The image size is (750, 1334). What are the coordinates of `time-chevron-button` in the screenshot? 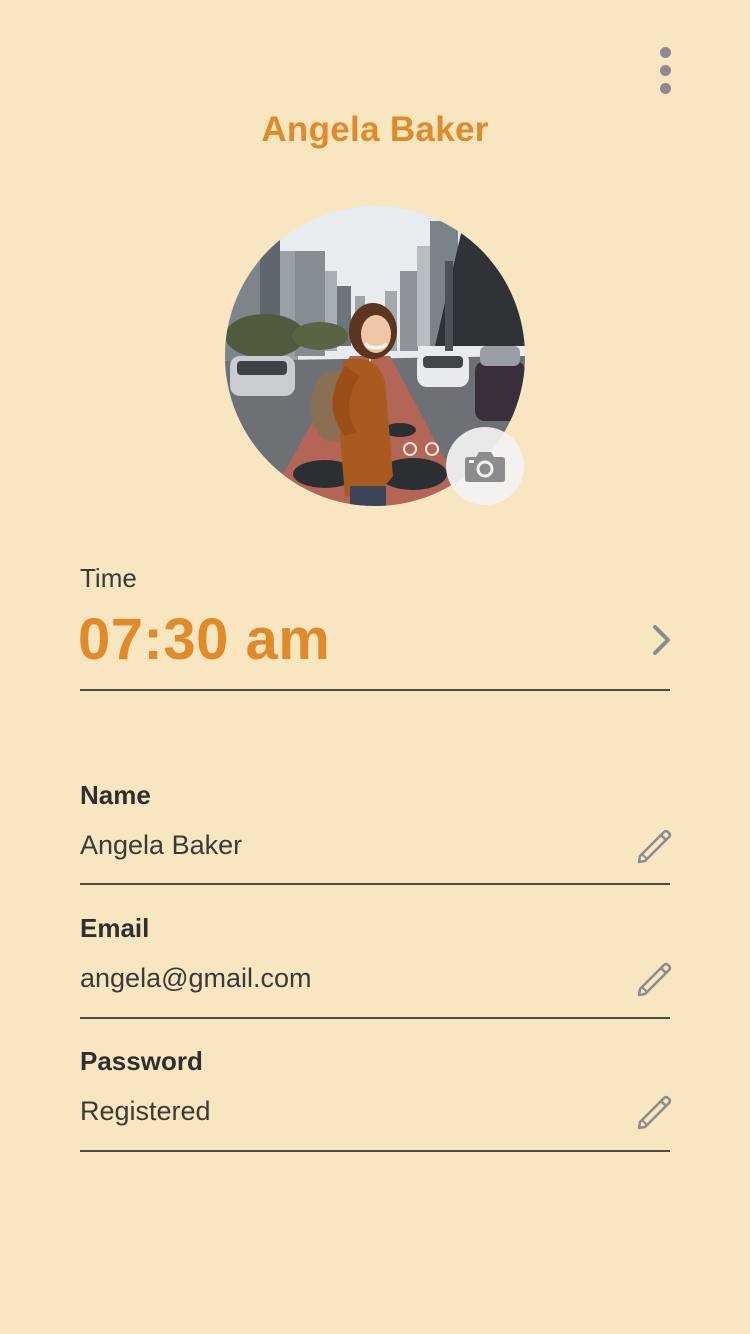 It's located at (662, 640).